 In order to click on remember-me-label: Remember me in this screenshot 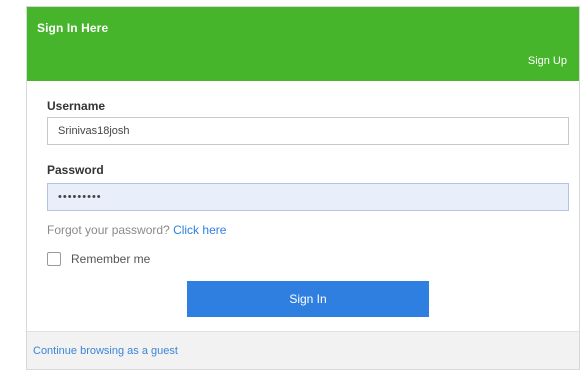, I will do `click(111, 259)`.